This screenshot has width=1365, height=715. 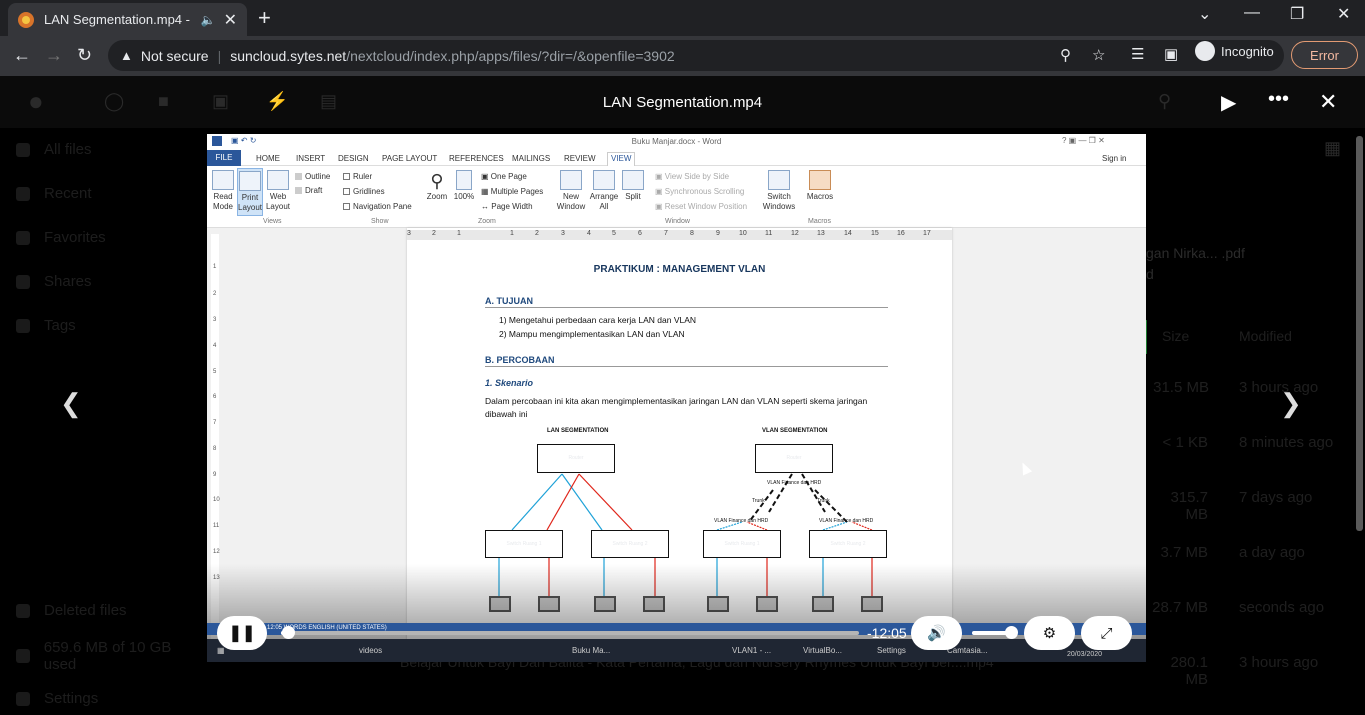 What do you see at coordinates (1252, 13) in the screenshot?
I see `minimize-icon: —` at bounding box center [1252, 13].